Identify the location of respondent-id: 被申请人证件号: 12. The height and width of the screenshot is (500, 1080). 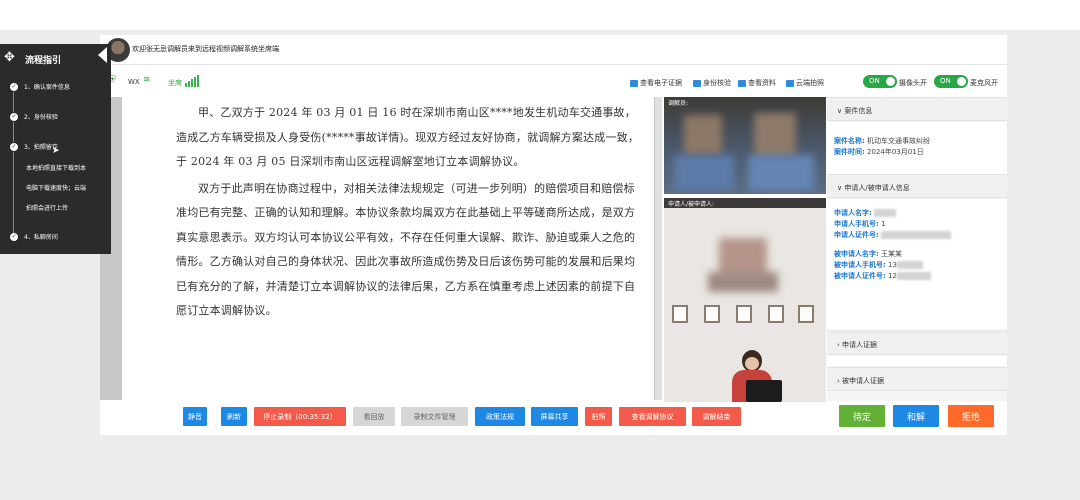
(882, 276).